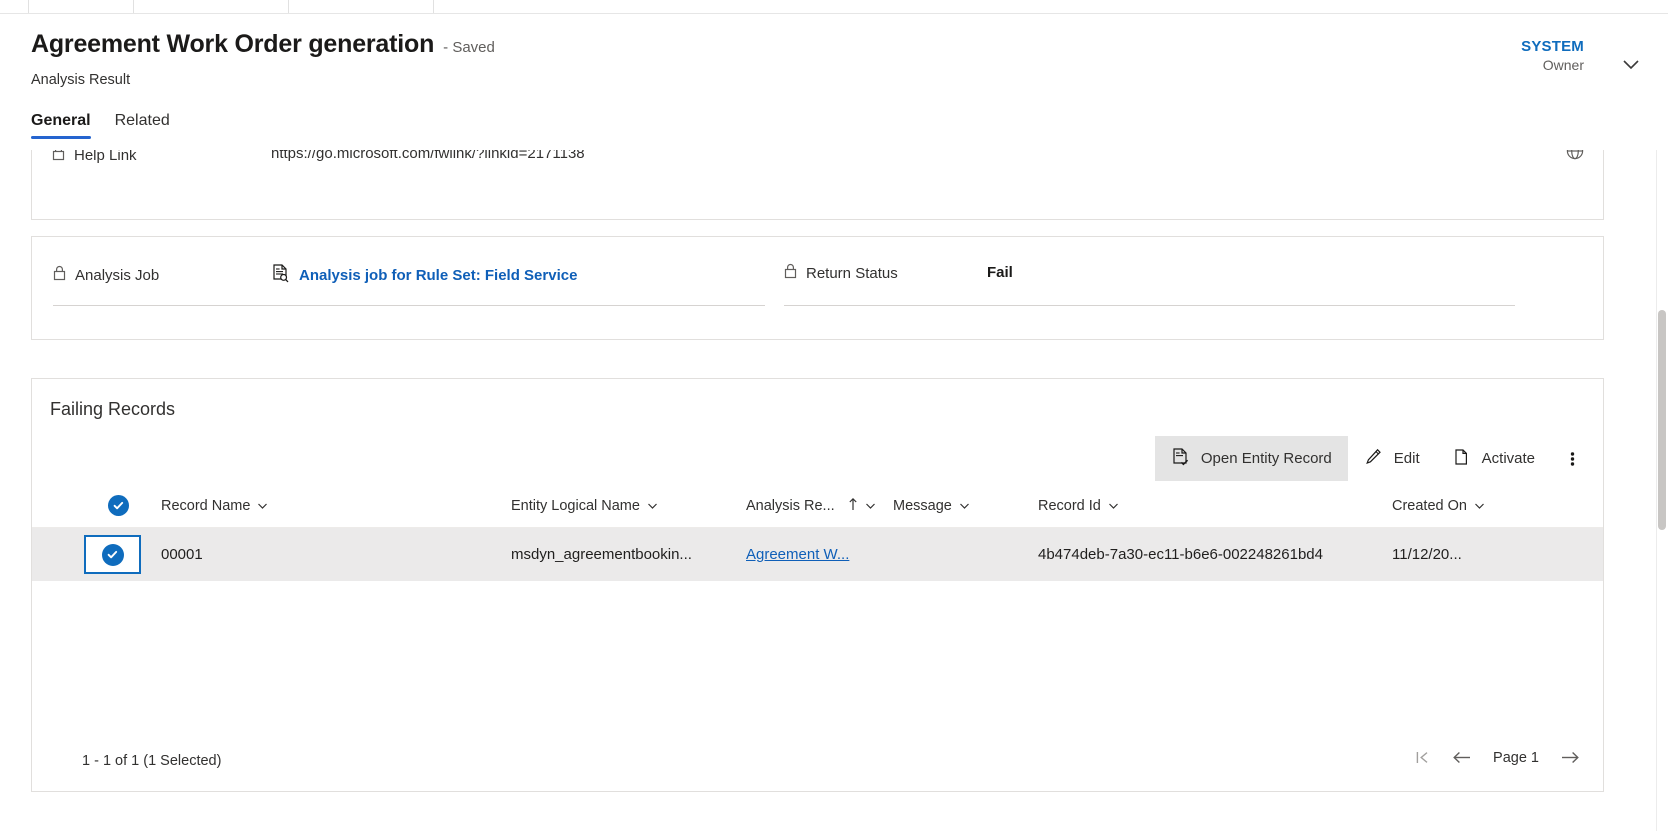 The height and width of the screenshot is (831, 1668). What do you see at coordinates (117, 275) in the screenshot?
I see `analysis-job-label: Analysis Job` at bounding box center [117, 275].